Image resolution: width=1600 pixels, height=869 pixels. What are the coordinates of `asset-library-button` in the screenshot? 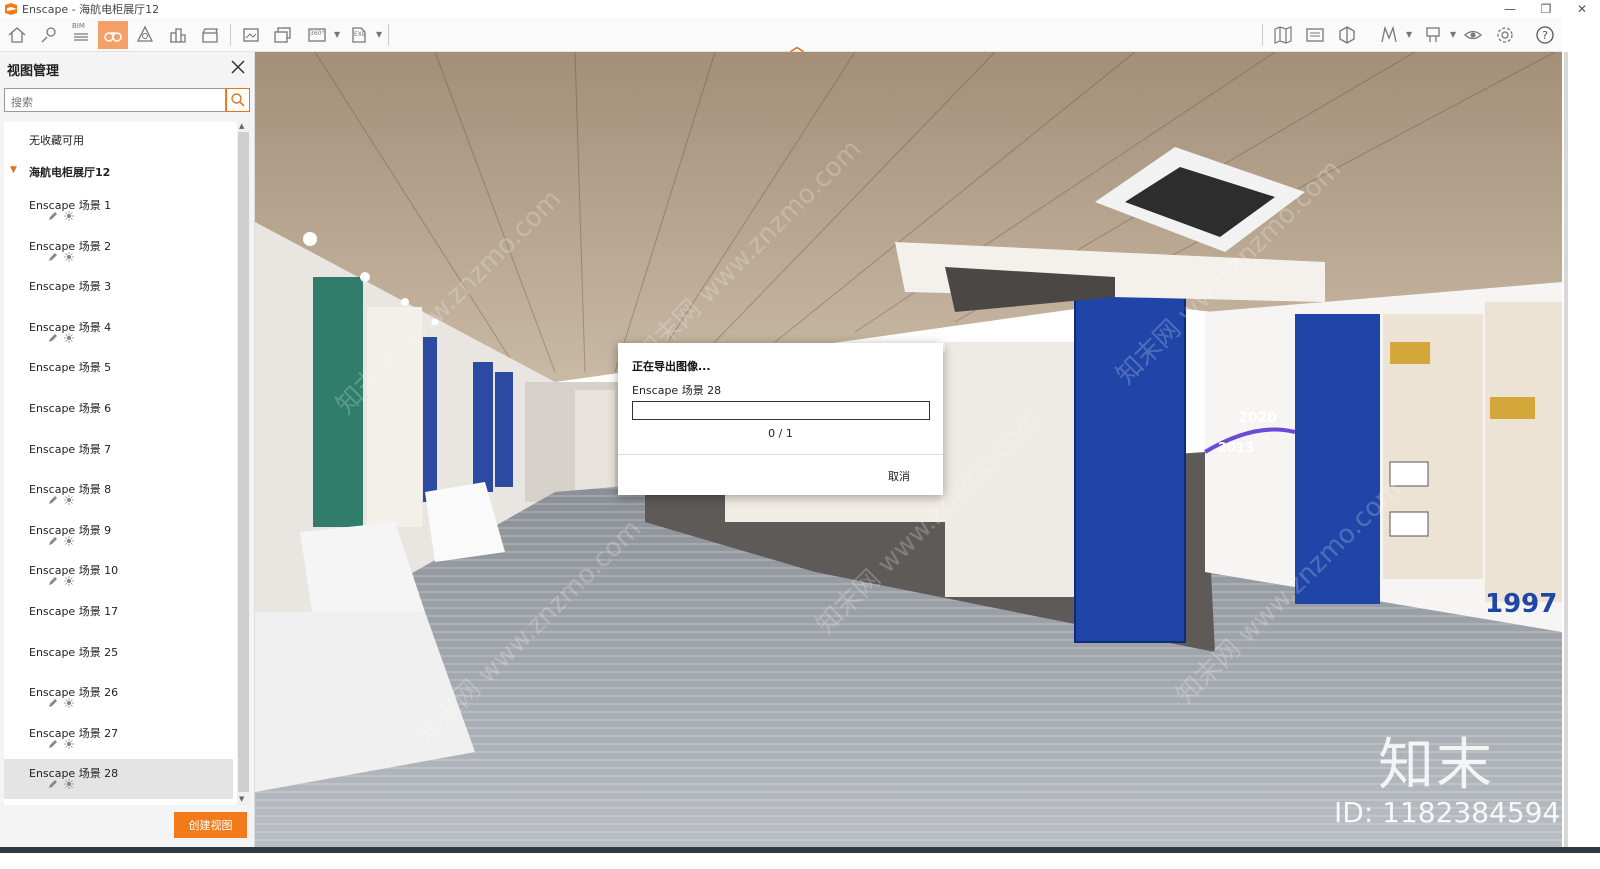 It's located at (145, 35).